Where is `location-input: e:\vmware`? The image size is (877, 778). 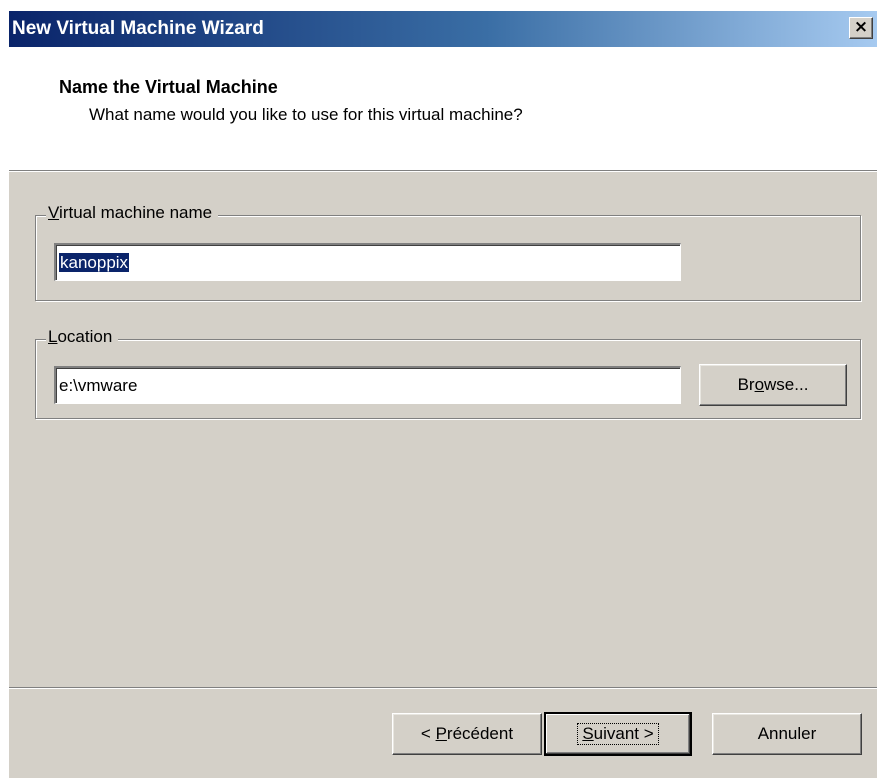 location-input: e:\vmware is located at coordinates (367, 385).